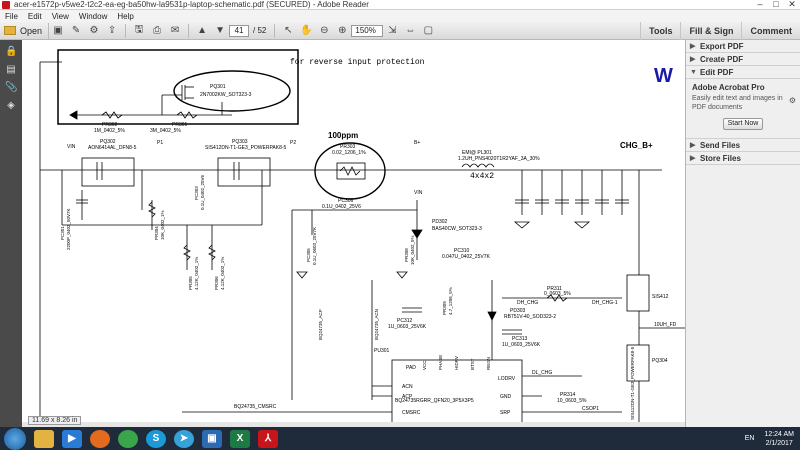 This screenshot has width=800, height=450. What do you see at coordinates (728, 87) in the screenshot?
I see `acrobat-pro-title: Adobe Acrobat Pro` at bounding box center [728, 87].